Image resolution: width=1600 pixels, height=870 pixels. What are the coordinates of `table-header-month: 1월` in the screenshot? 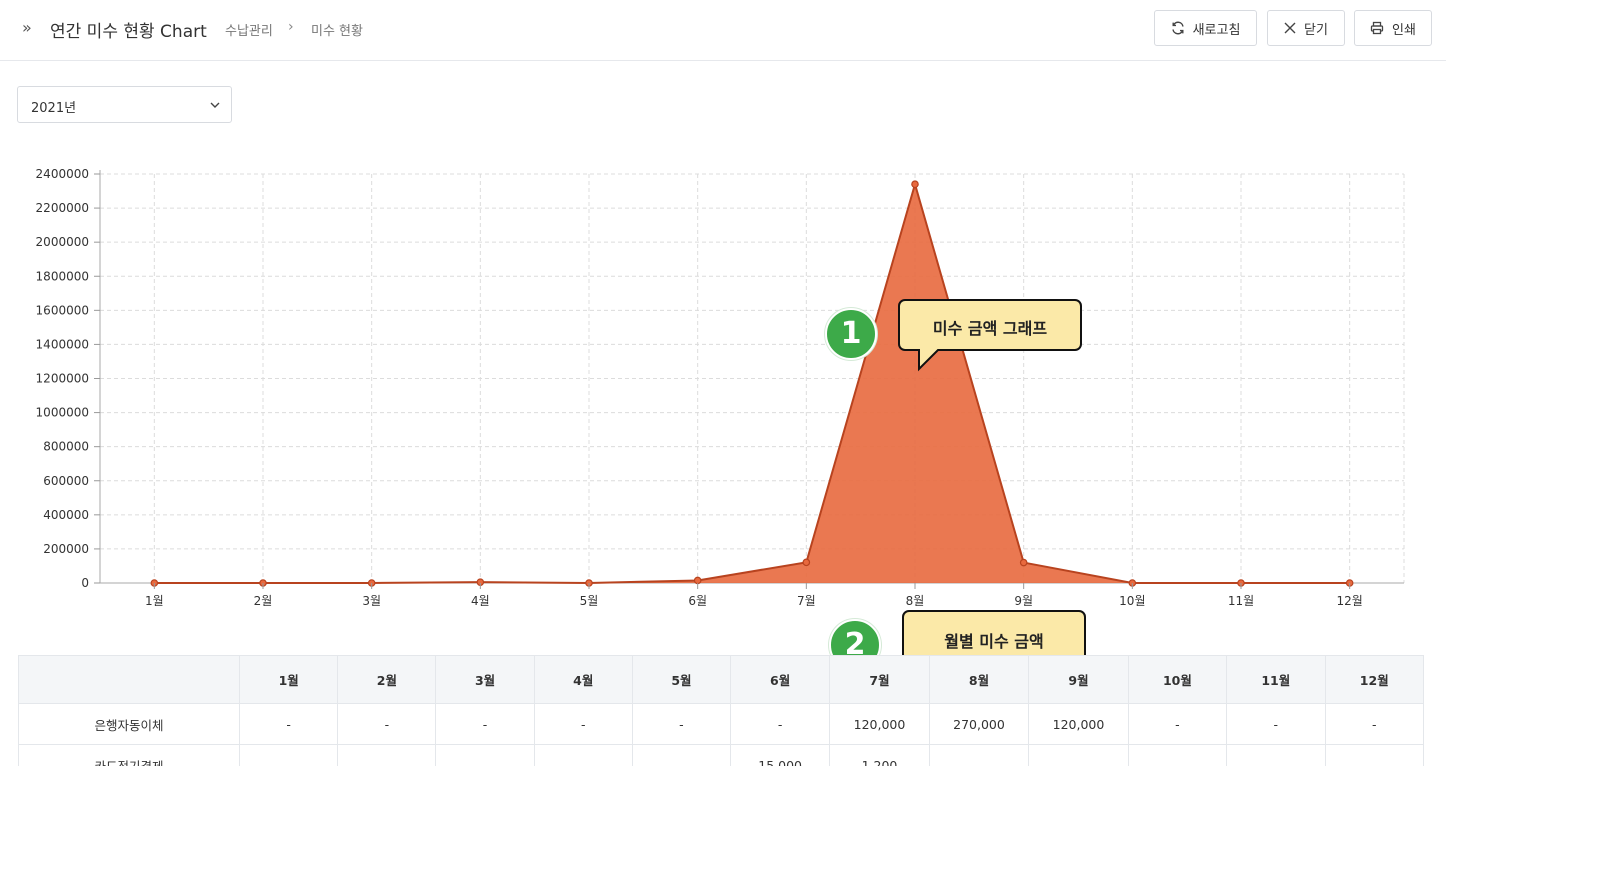 It's located at (289, 679).